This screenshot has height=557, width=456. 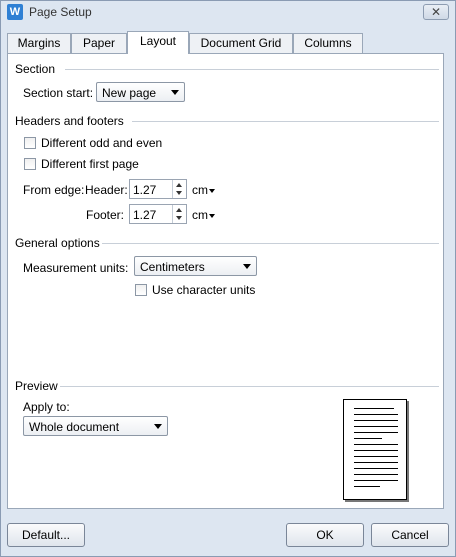 What do you see at coordinates (36, 386) in the screenshot?
I see `preview-heading: Preview` at bounding box center [36, 386].